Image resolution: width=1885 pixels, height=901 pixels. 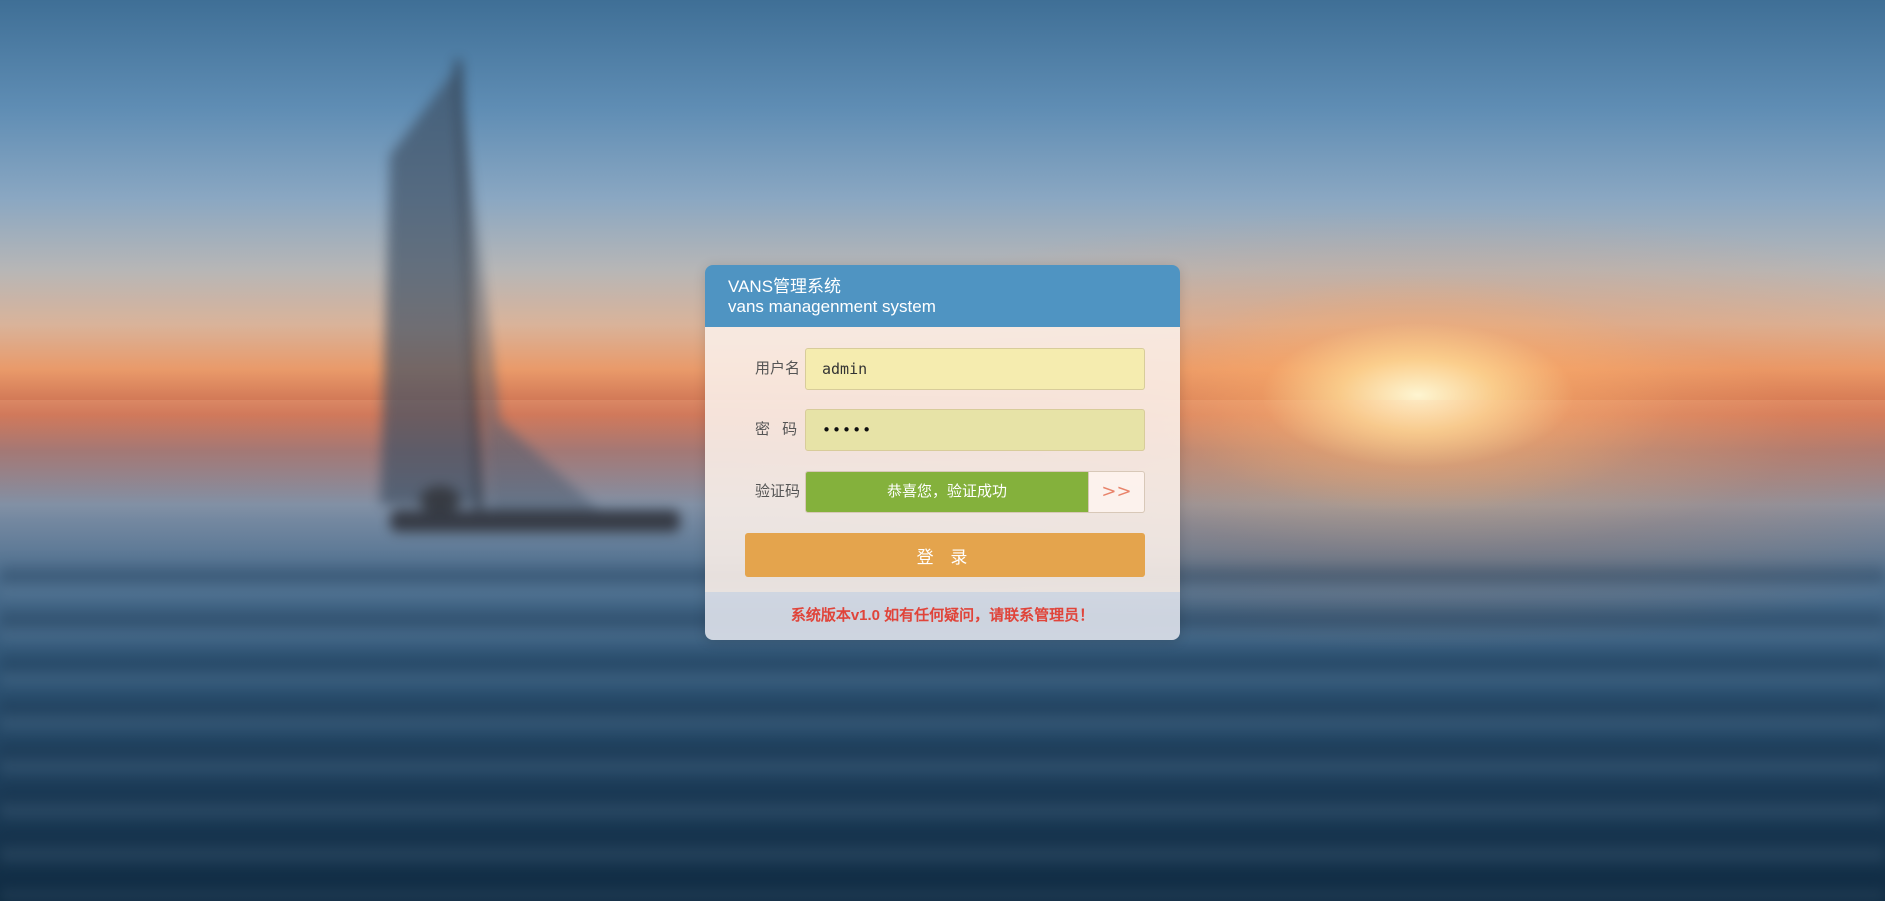 I want to click on captcha-label: 验证码, so click(x=778, y=491).